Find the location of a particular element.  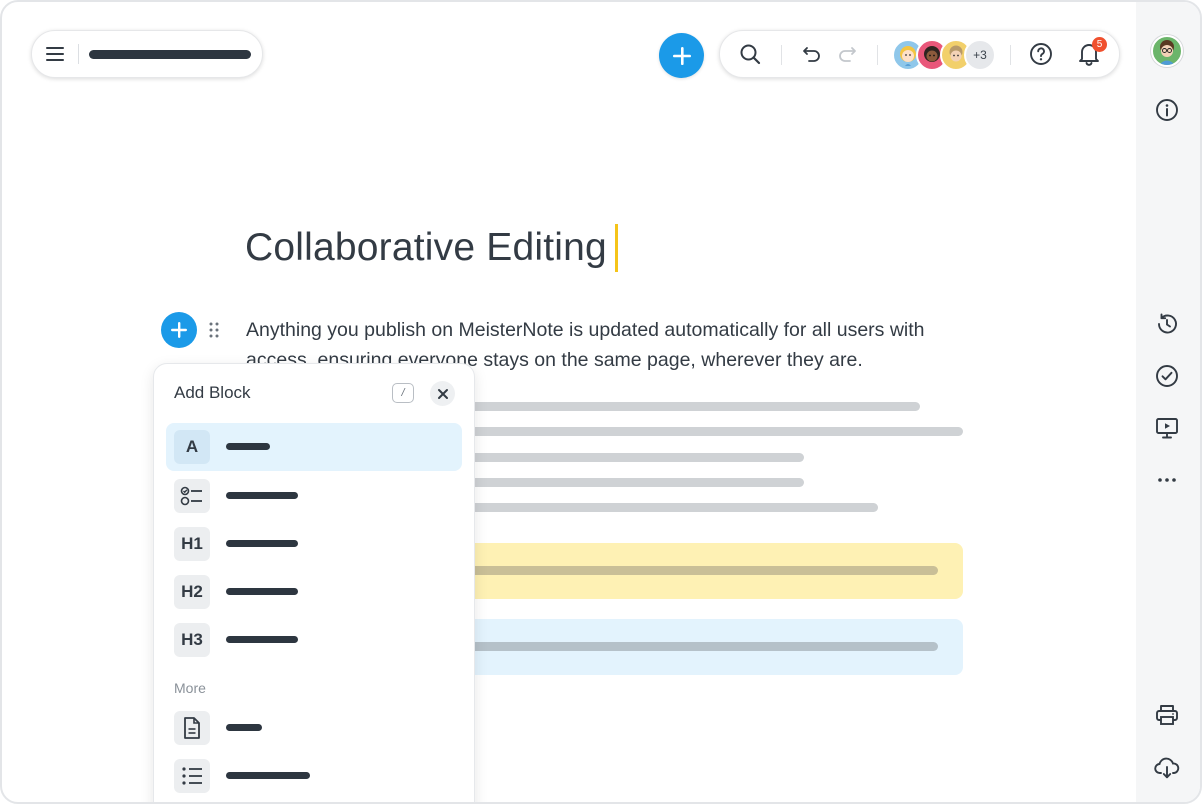

heading-2-icon: H2 is located at coordinates (192, 592).